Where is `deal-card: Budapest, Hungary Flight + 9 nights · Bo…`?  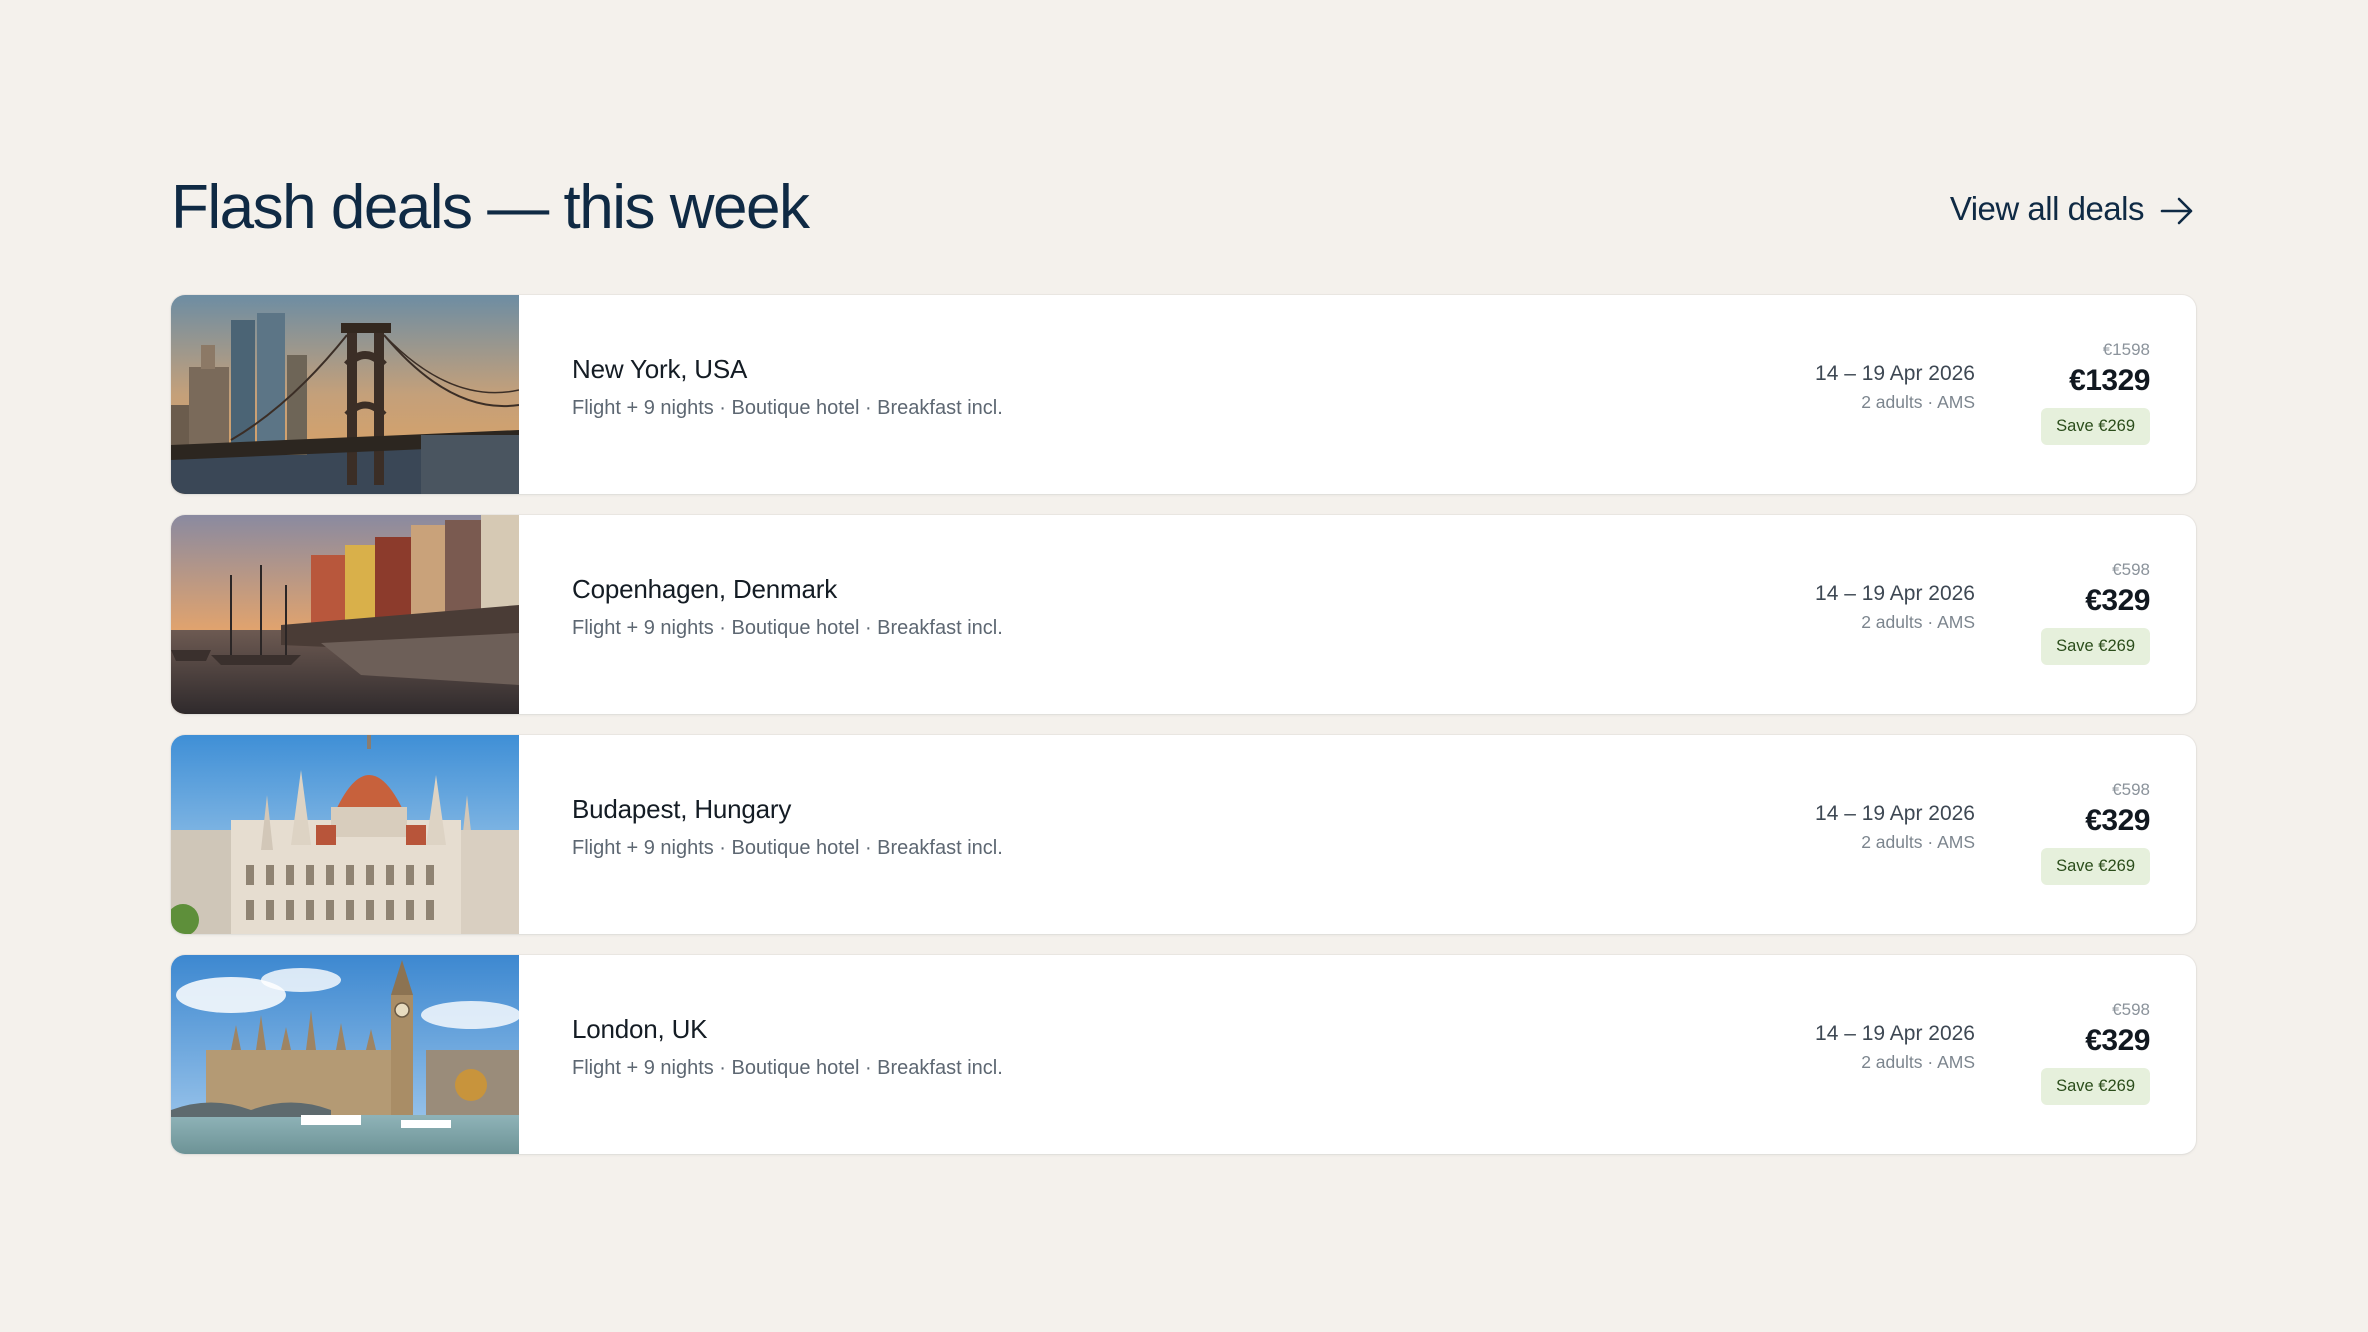 deal-card: Budapest, Hungary Flight + 9 nights · Bo… is located at coordinates (1183, 834).